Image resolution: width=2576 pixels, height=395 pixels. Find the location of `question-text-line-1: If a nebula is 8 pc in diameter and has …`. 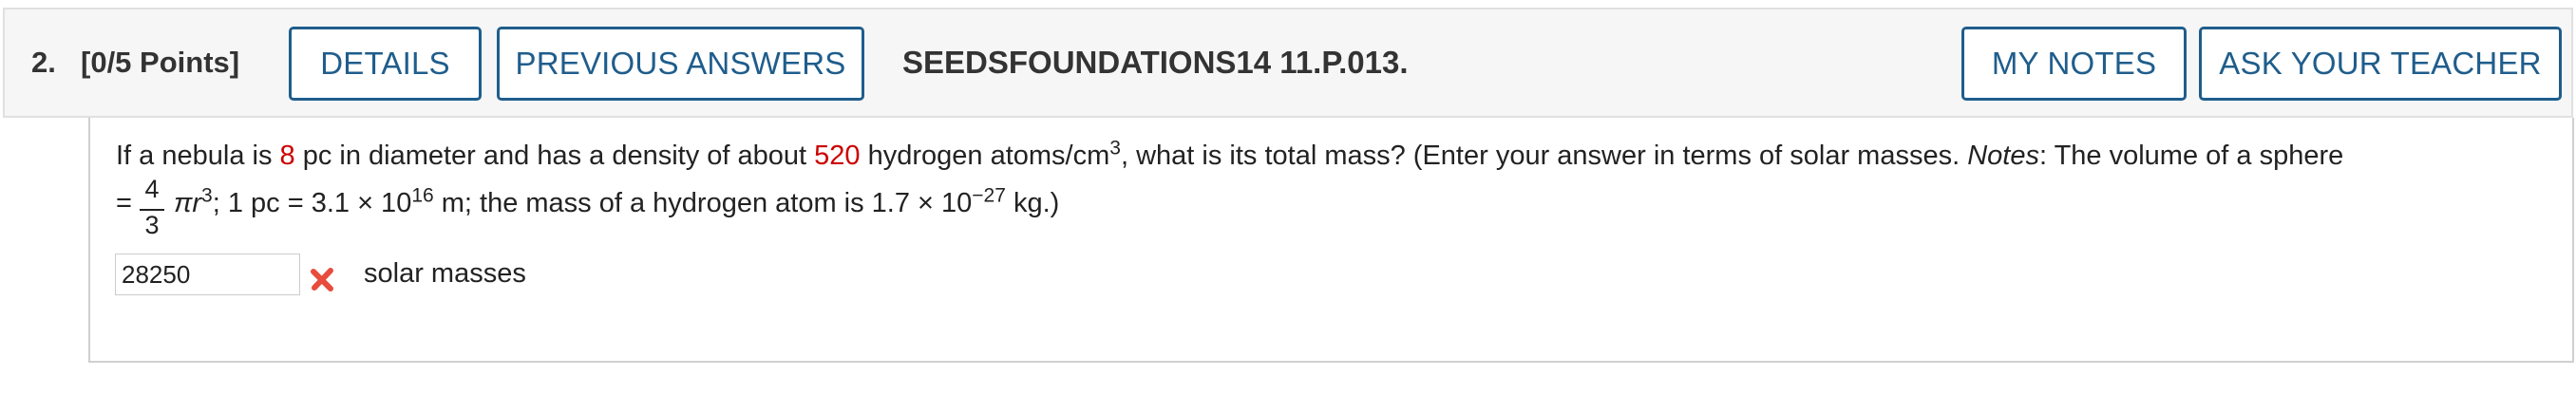

question-text-line-1: If a nebula is 8 pc in diameter and has … is located at coordinates (1230, 154).